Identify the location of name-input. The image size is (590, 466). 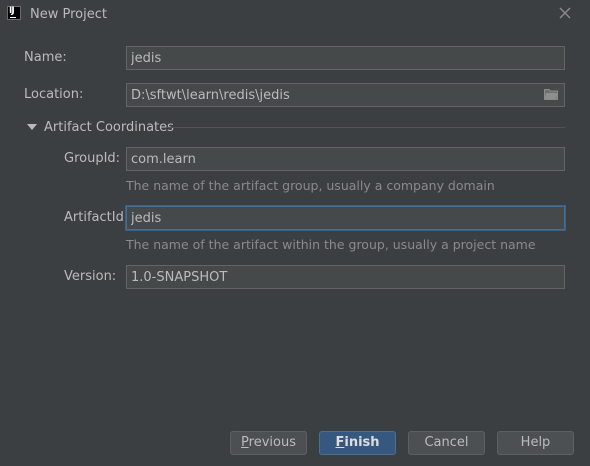
(345, 58).